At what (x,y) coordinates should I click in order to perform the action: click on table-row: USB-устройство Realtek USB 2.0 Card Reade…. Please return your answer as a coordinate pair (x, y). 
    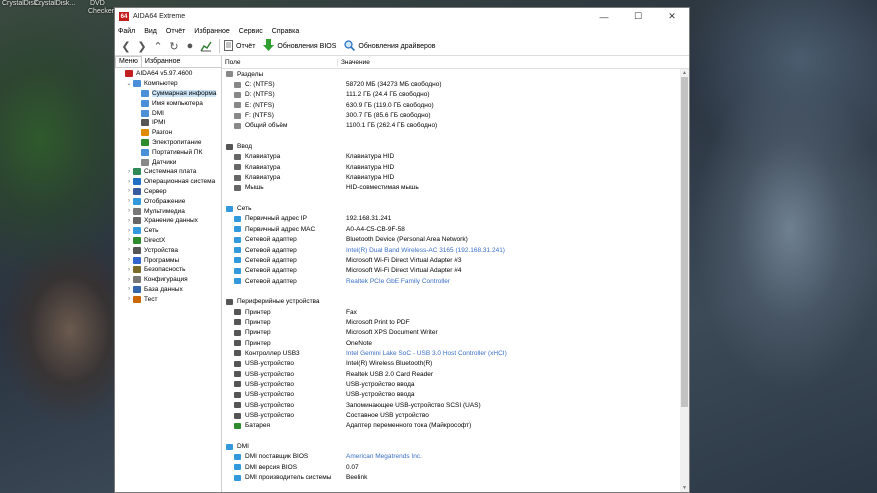
    Looking at the image, I should click on (450, 374).